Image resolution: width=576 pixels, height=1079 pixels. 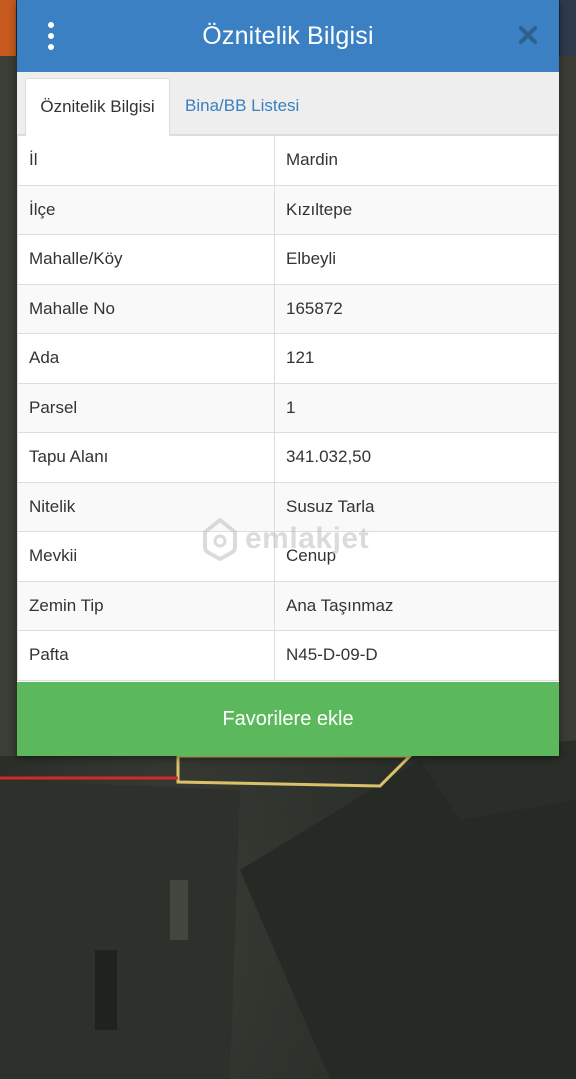 What do you see at coordinates (146, 605) in the screenshot?
I see `attribute-key: Zemin Tip` at bounding box center [146, 605].